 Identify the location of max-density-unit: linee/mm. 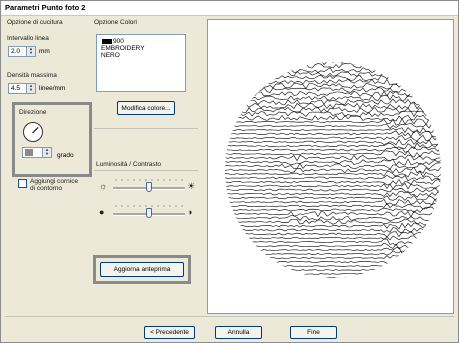
(52, 88).